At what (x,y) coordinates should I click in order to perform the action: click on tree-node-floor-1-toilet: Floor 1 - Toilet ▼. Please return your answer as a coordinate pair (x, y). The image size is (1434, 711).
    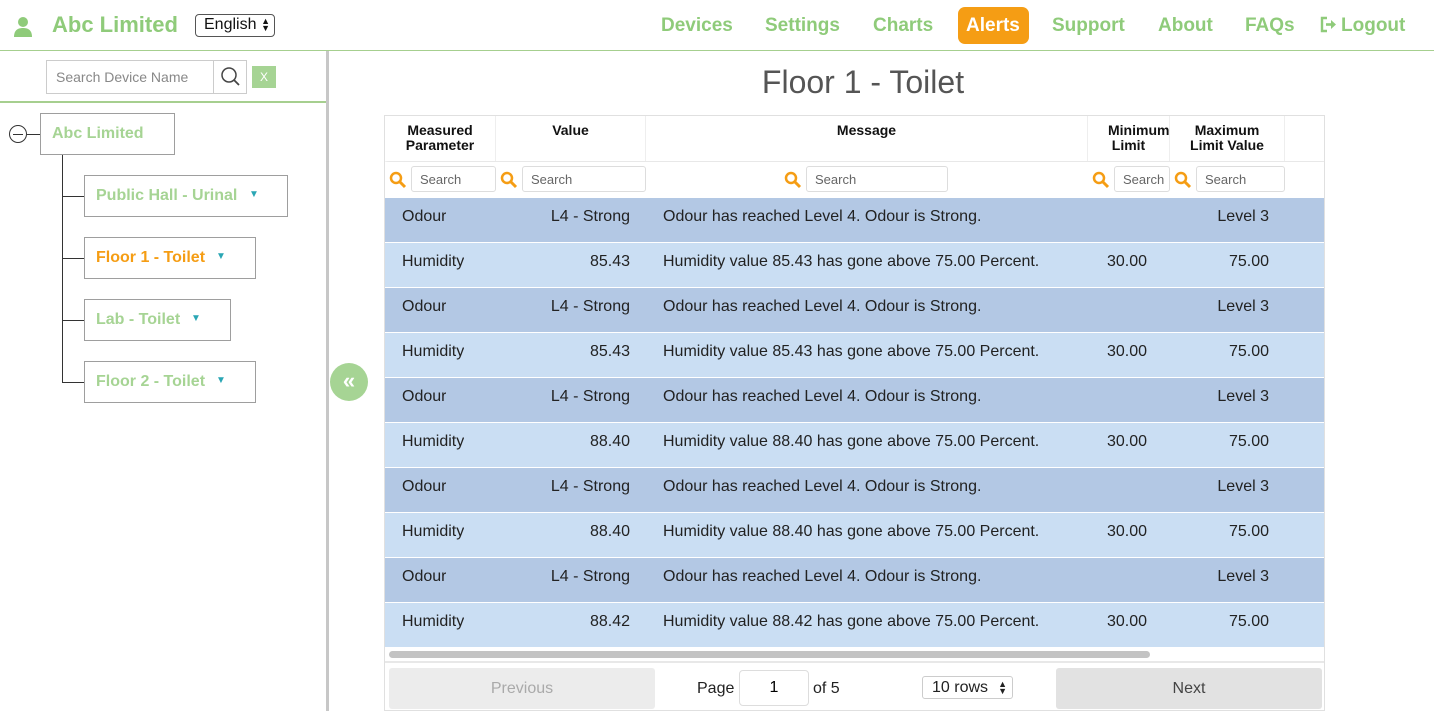
    Looking at the image, I should click on (170, 258).